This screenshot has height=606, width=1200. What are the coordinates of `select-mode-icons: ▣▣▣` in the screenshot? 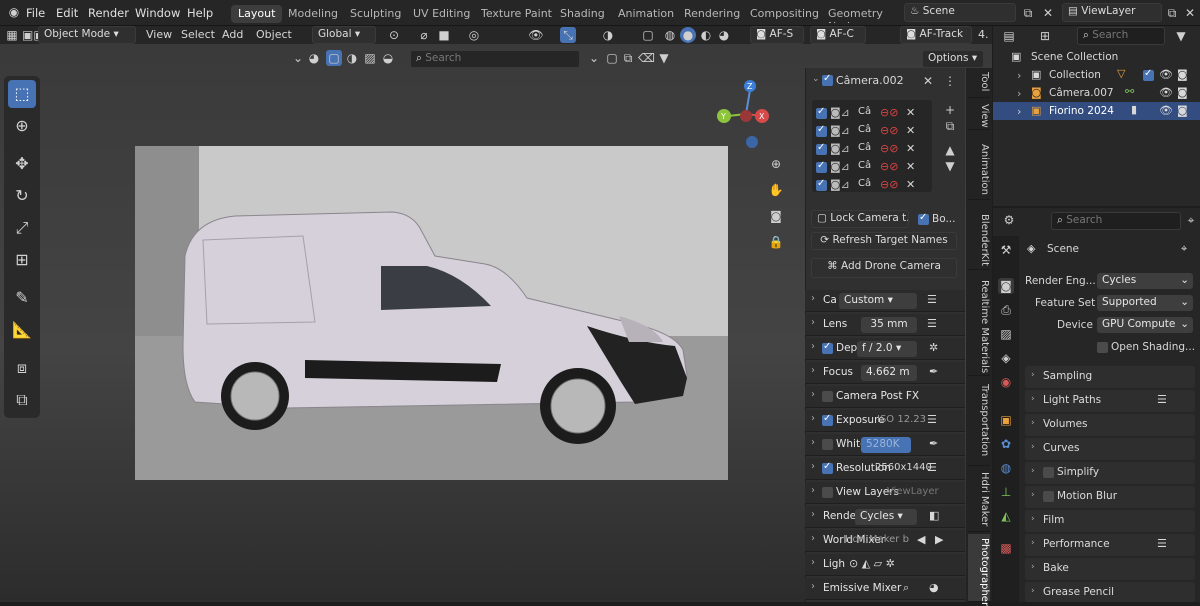 It's located at (39, 35).